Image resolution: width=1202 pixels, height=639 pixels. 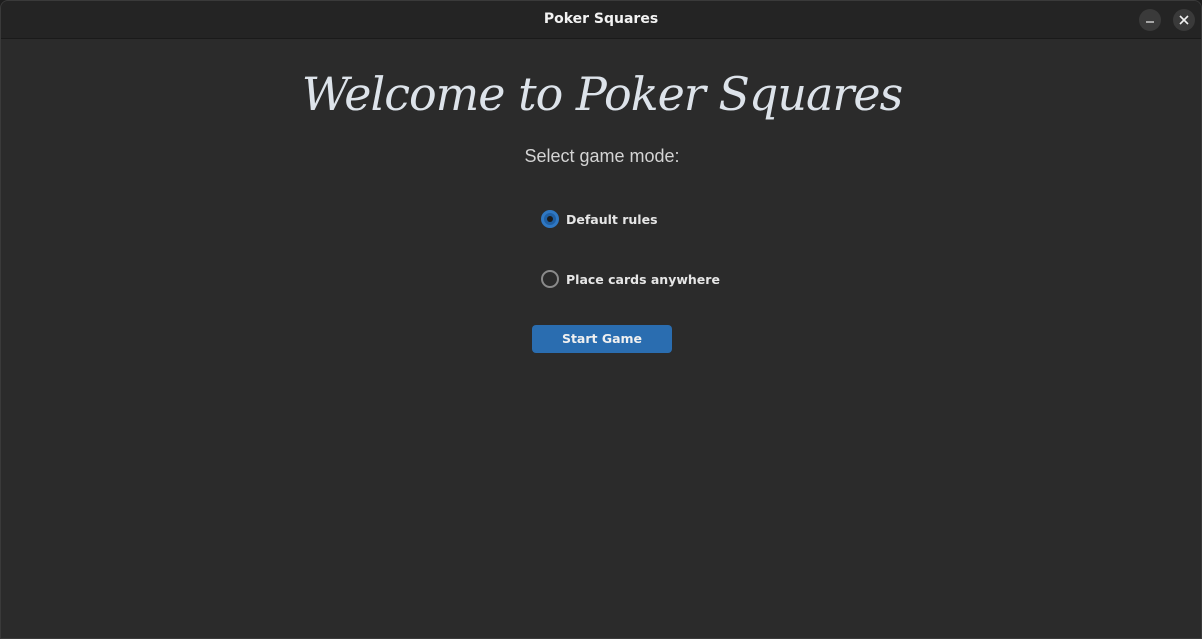 I want to click on close-button, so click(x=1184, y=20).